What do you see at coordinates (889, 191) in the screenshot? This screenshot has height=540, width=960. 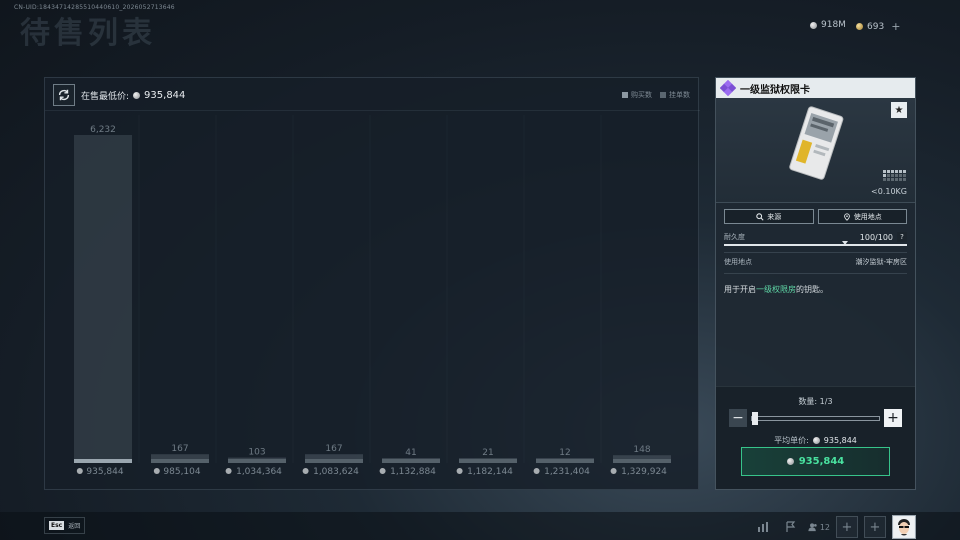 I see `item-weight: <0.10KG` at bounding box center [889, 191].